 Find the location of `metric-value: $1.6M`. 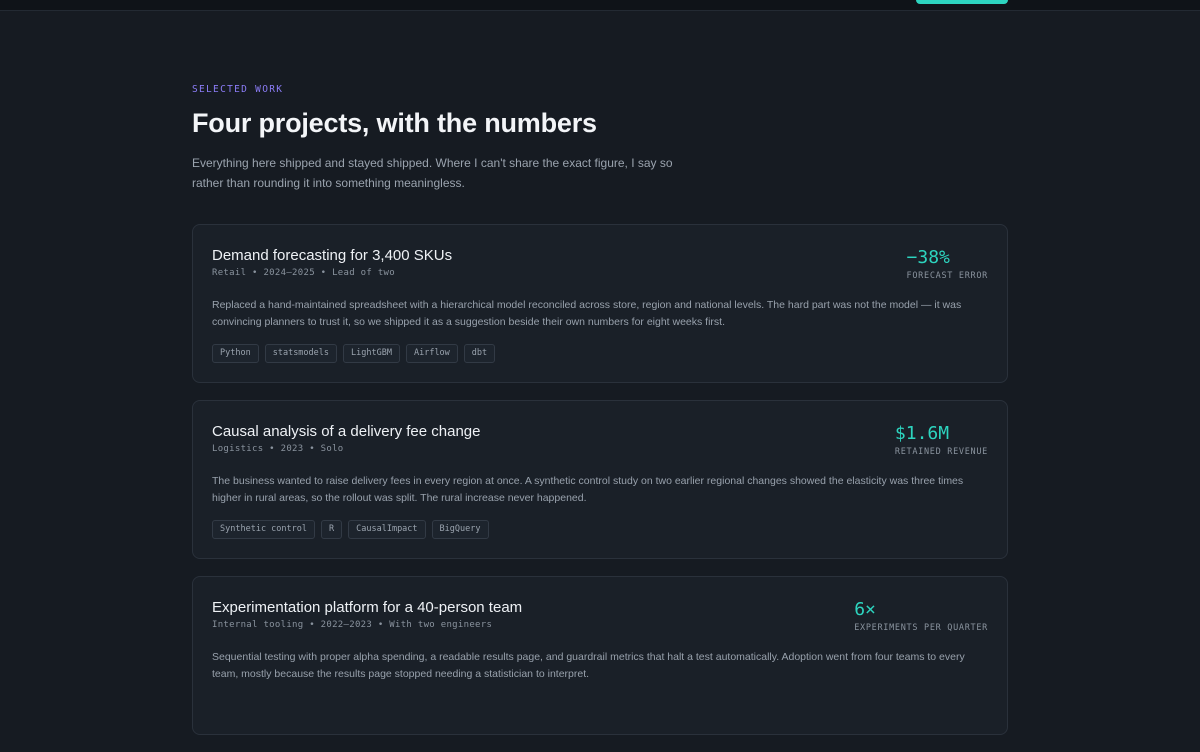

metric-value: $1.6M is located at coordinates (922, 433).